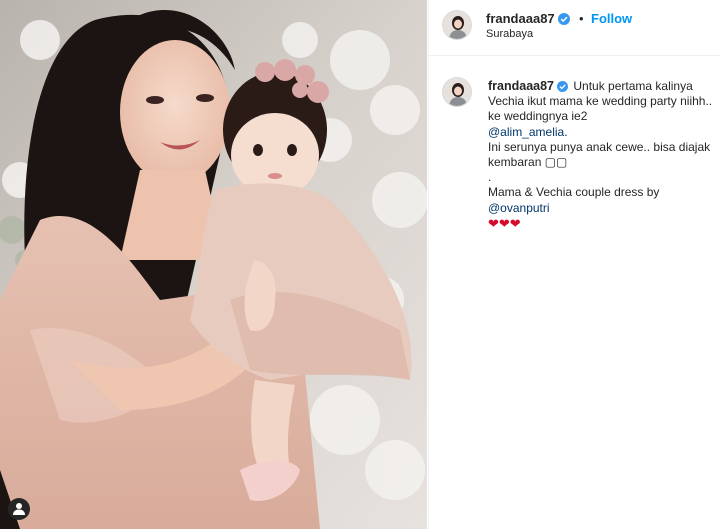 This screenshot has width=720, height=529. Describe the element at coordinates (509, 34) in the screenshot. I see `location-link: Surabaya` at that location.